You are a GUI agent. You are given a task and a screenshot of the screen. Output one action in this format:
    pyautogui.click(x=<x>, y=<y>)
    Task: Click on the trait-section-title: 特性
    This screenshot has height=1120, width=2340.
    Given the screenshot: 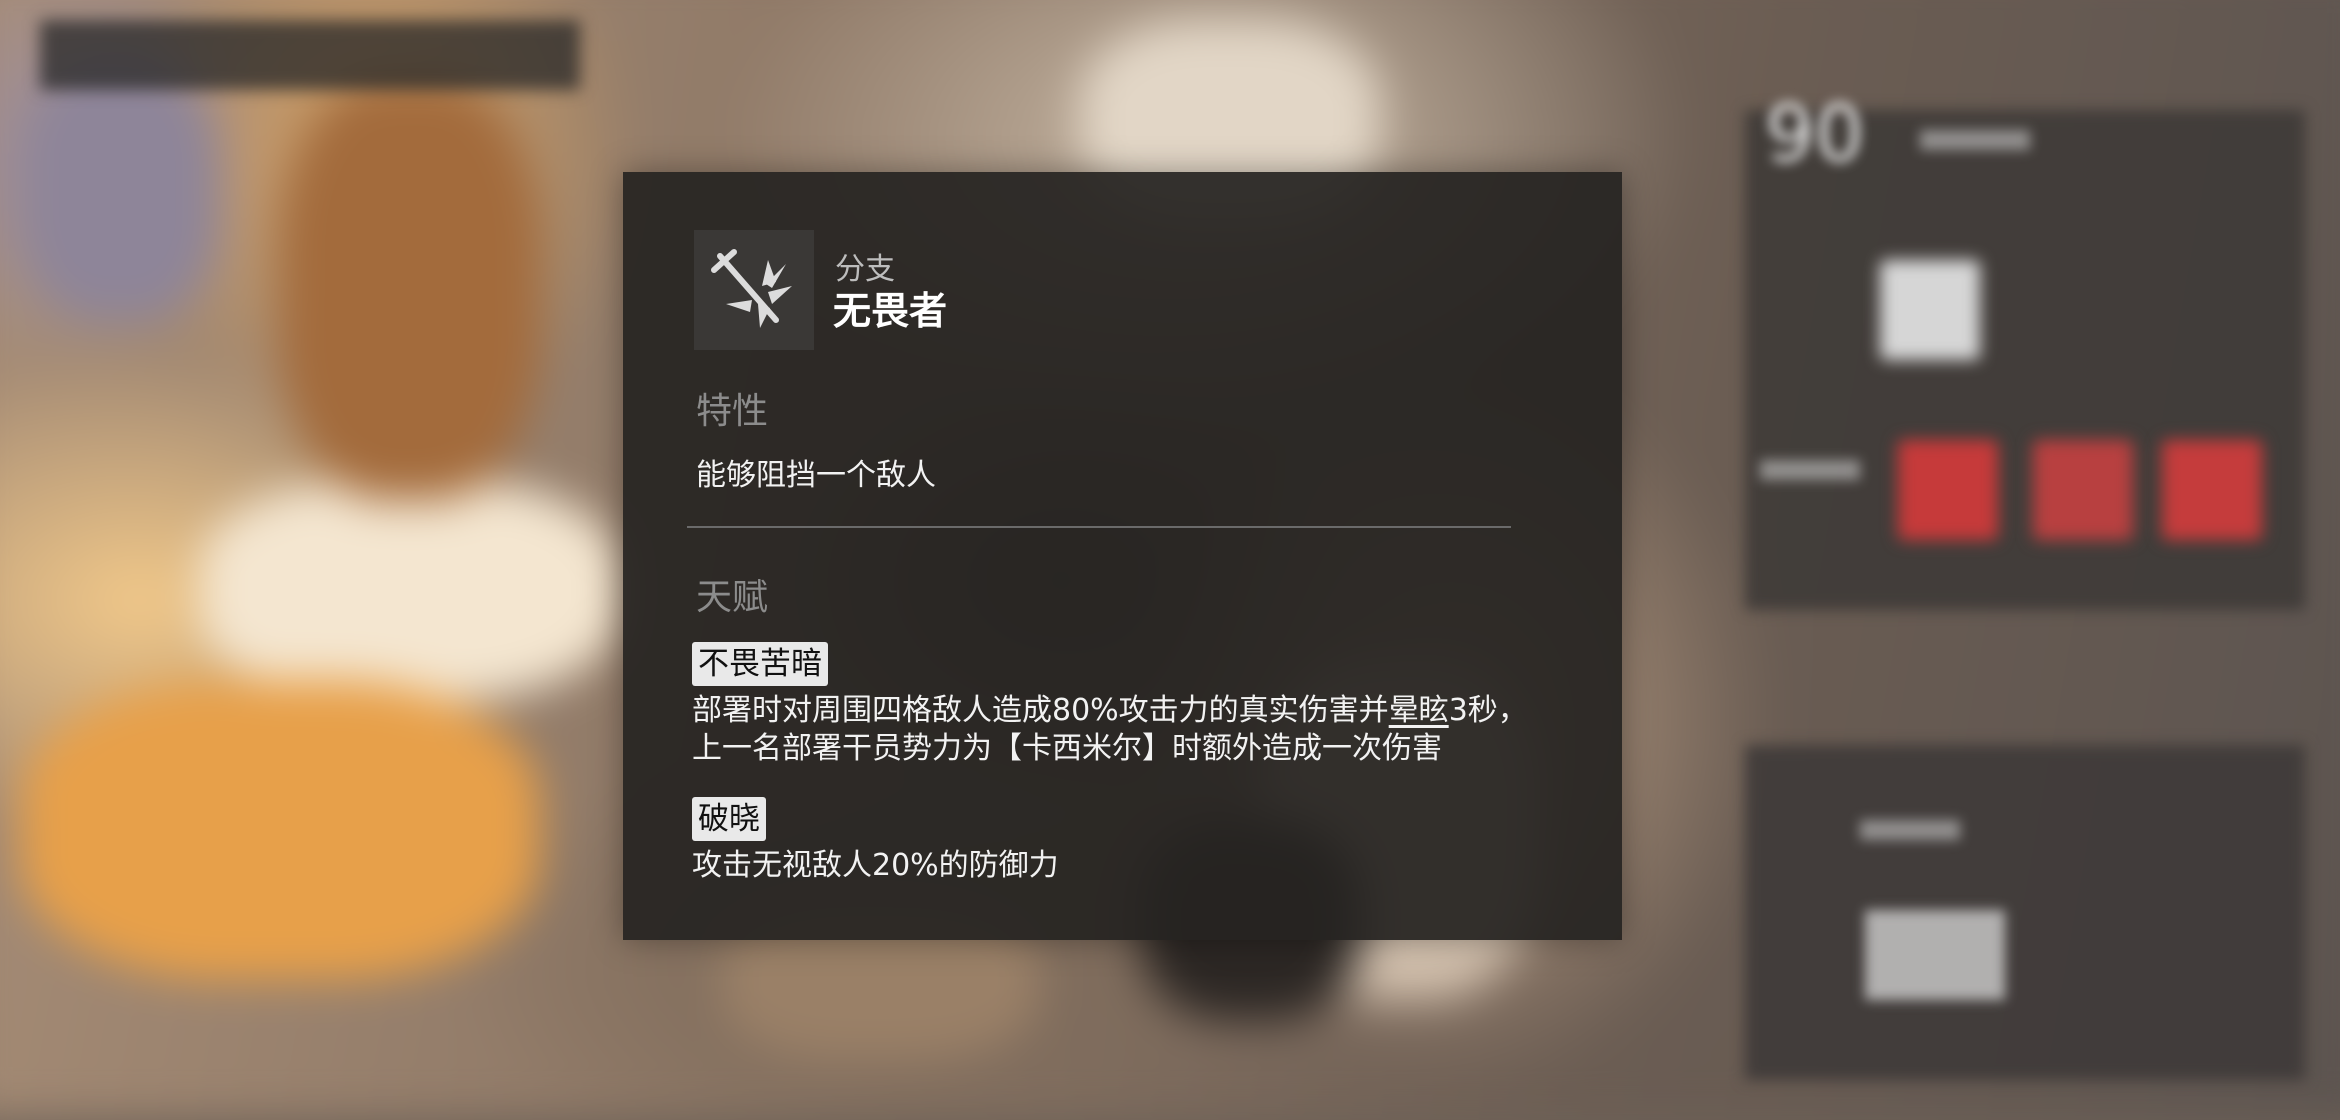 What is the action you would take?
    pyautogui.click(x=732, y=411)
    